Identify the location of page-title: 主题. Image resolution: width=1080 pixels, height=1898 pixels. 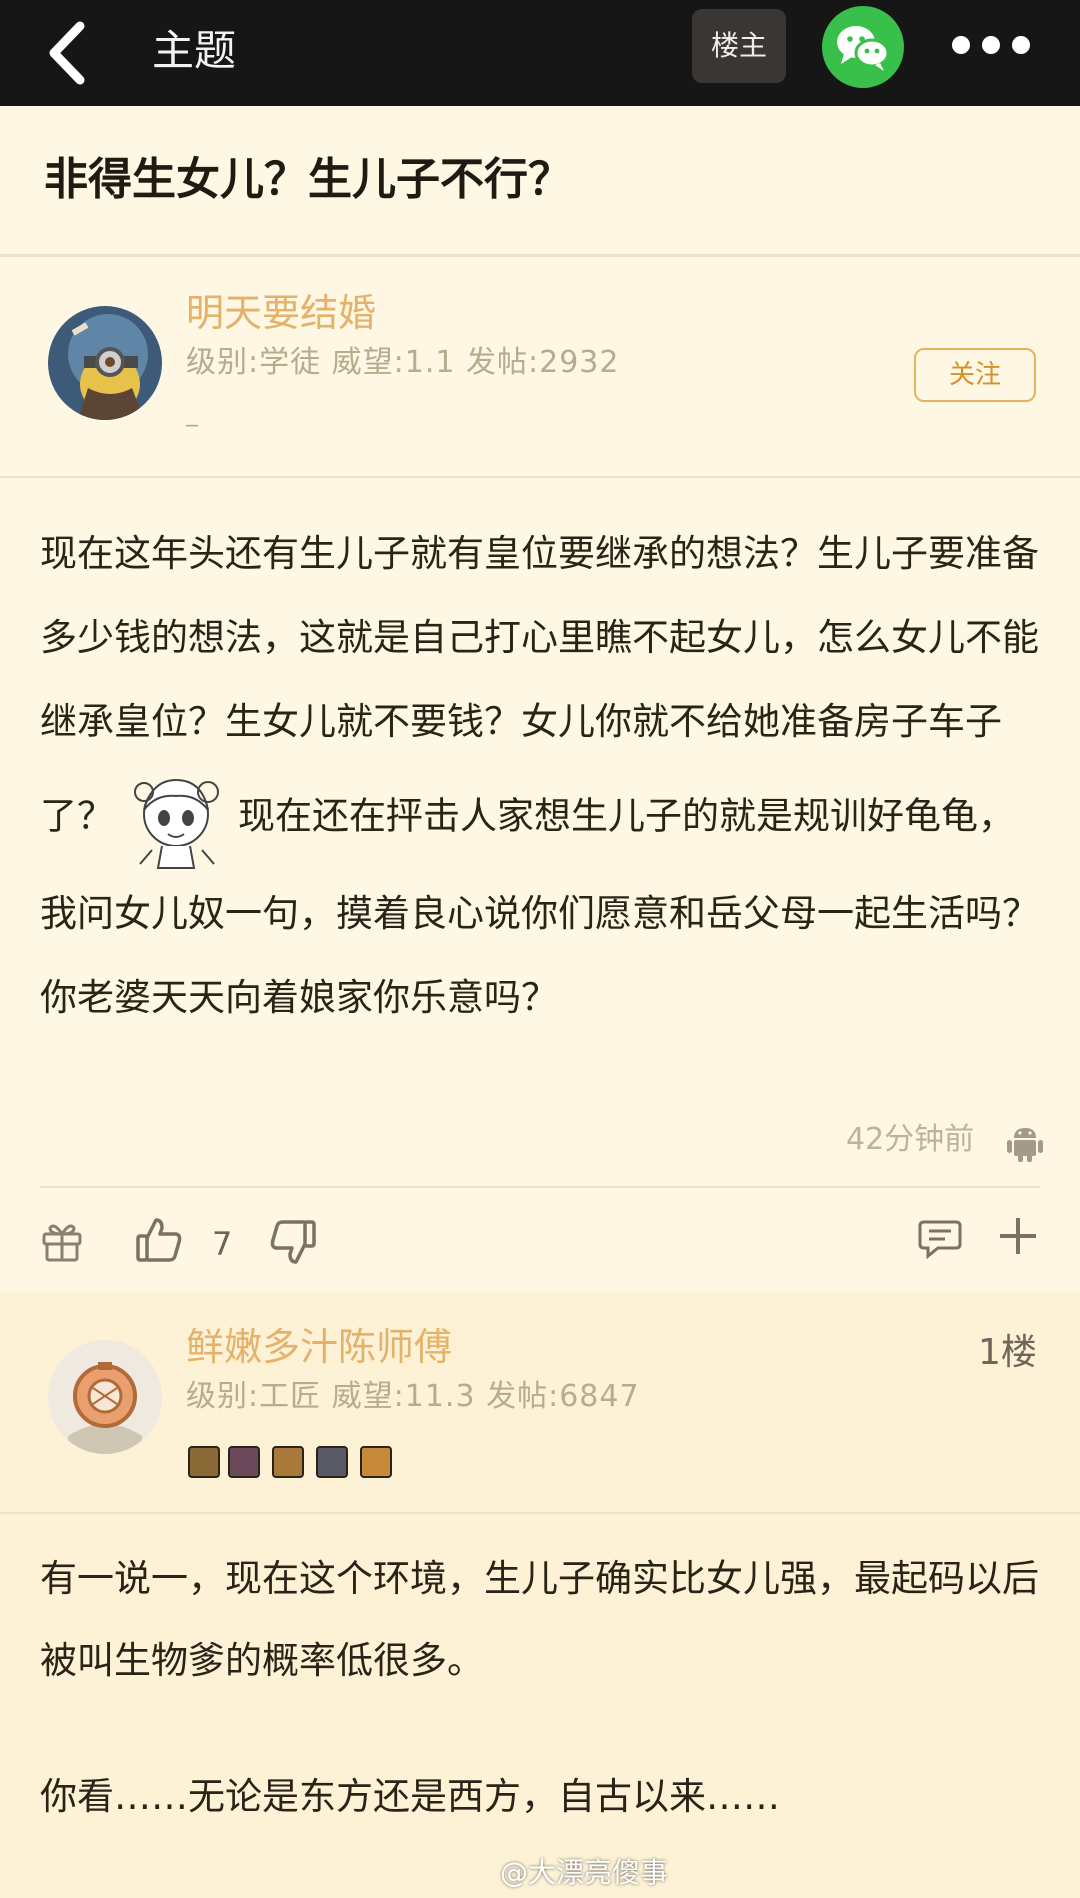
(194, 50).